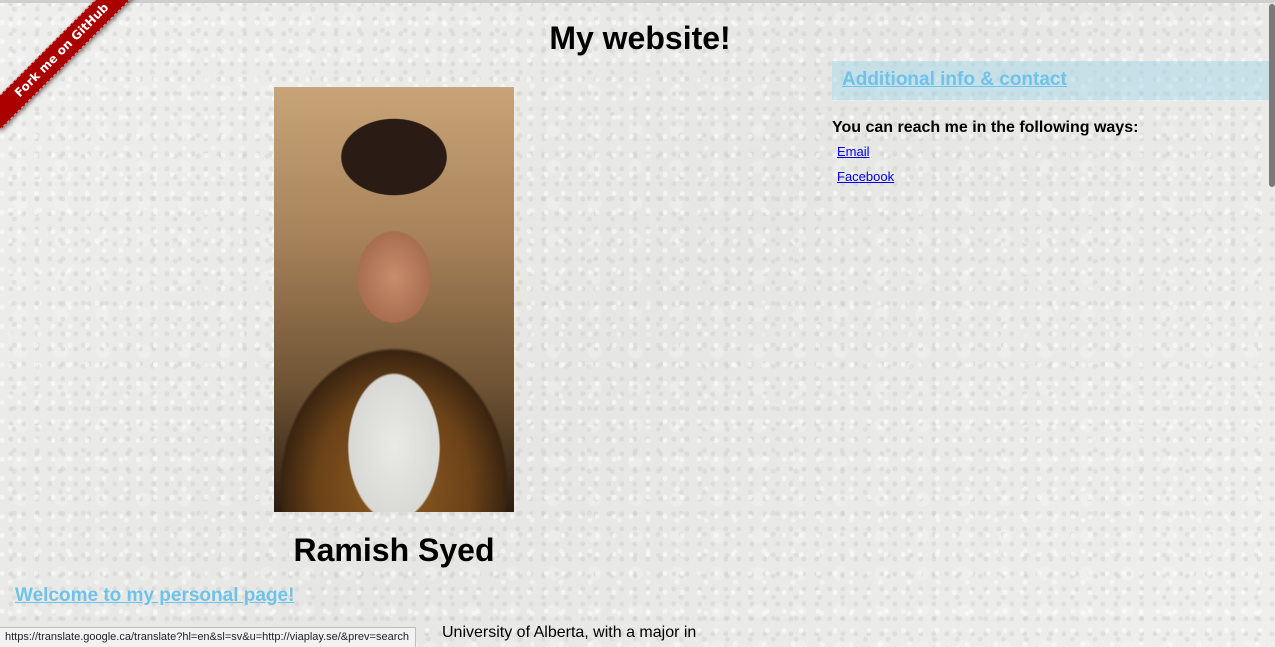 This screenshot has height=647, width=1275. I want to click on about-text-visible: University of Alberta, with a major in, so click(569, 632).